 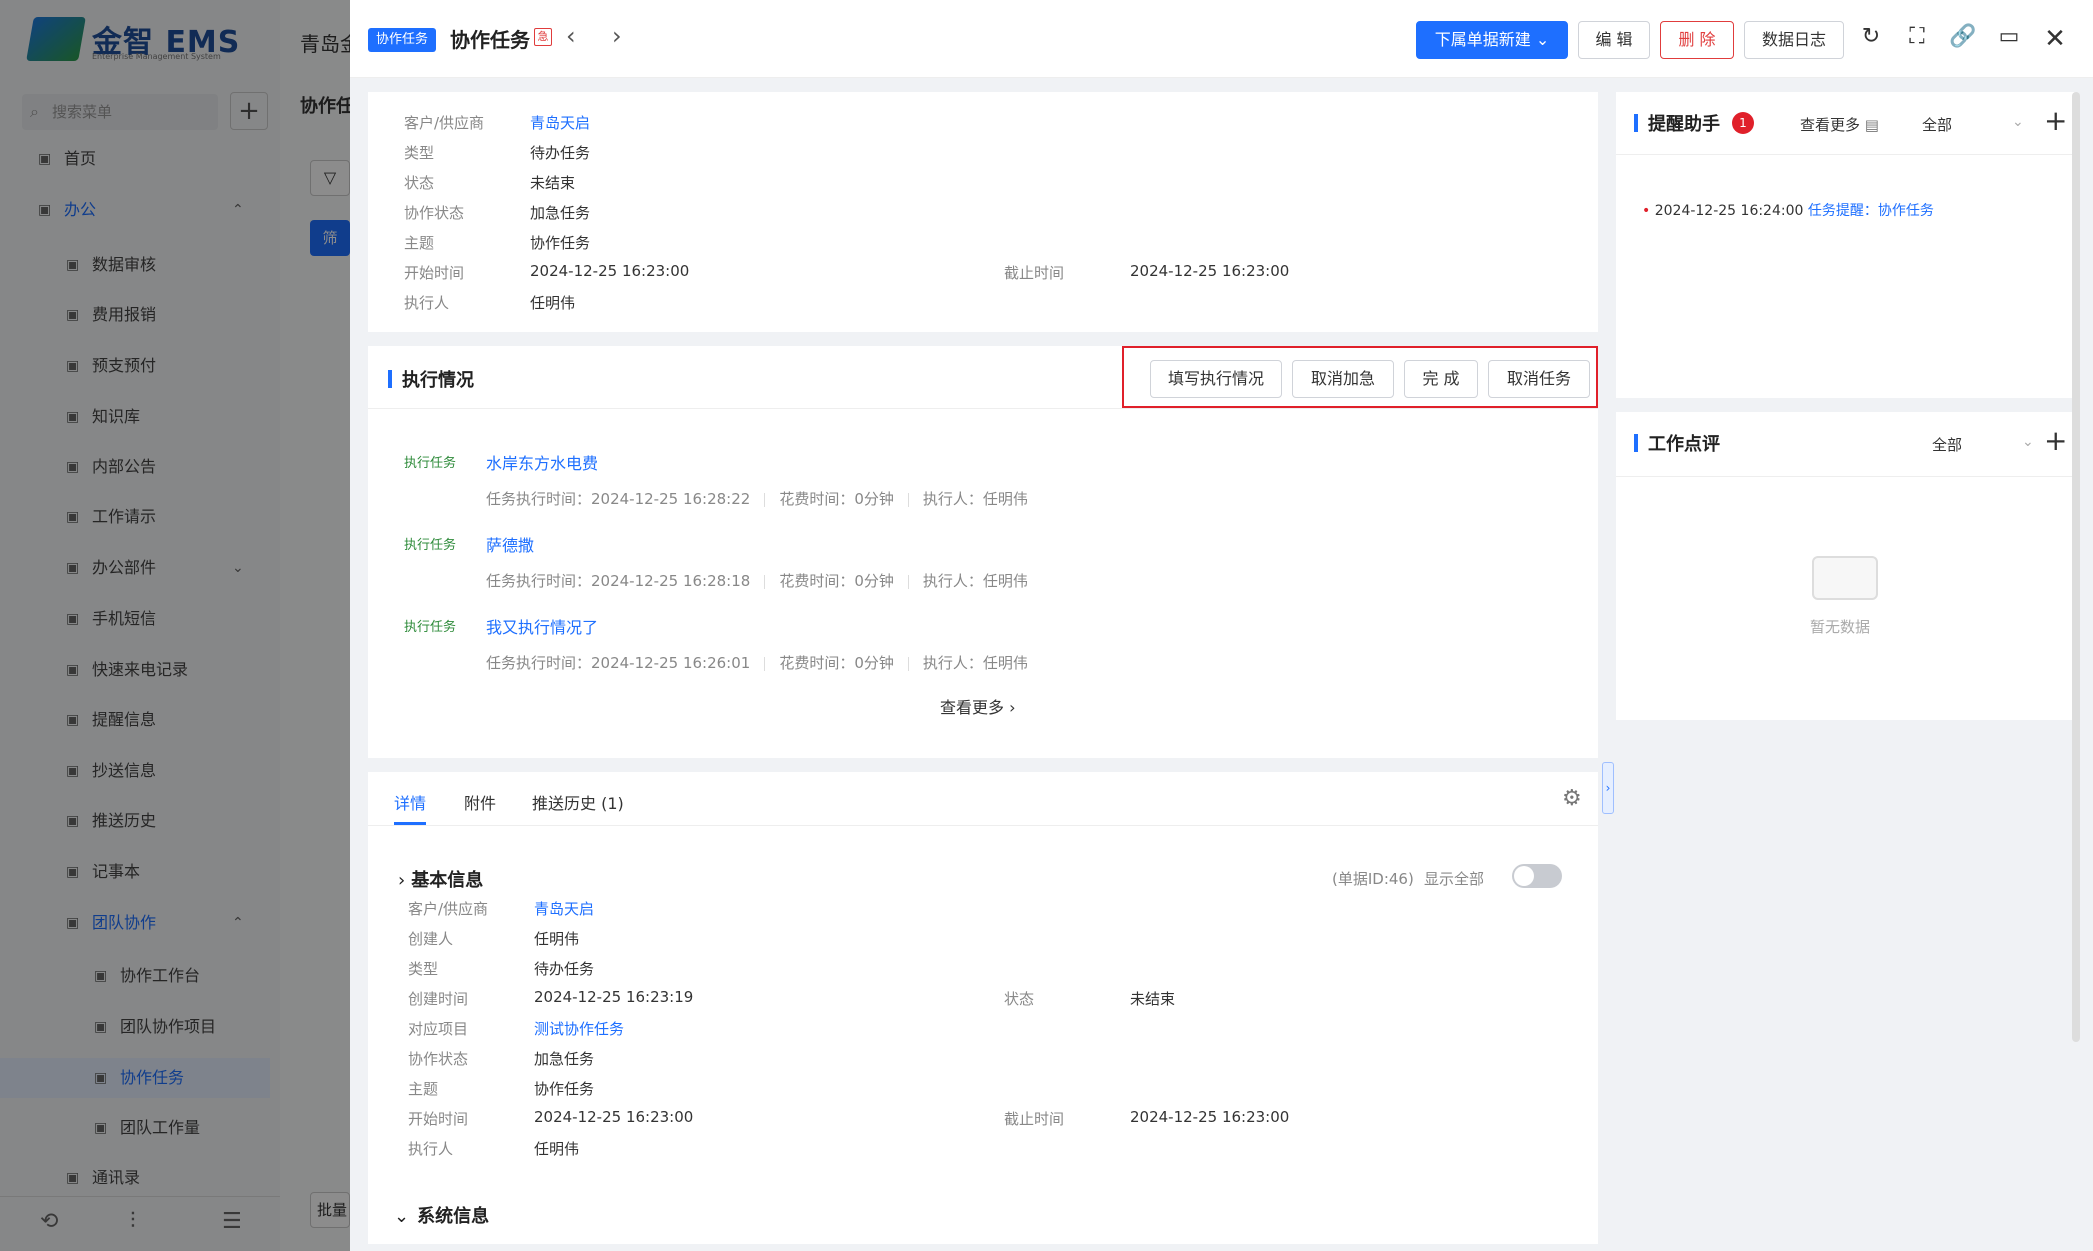 I want to click on execution-time: 任务执行时间：2024-12-25 16:26:01, so click(x=618, y=663).